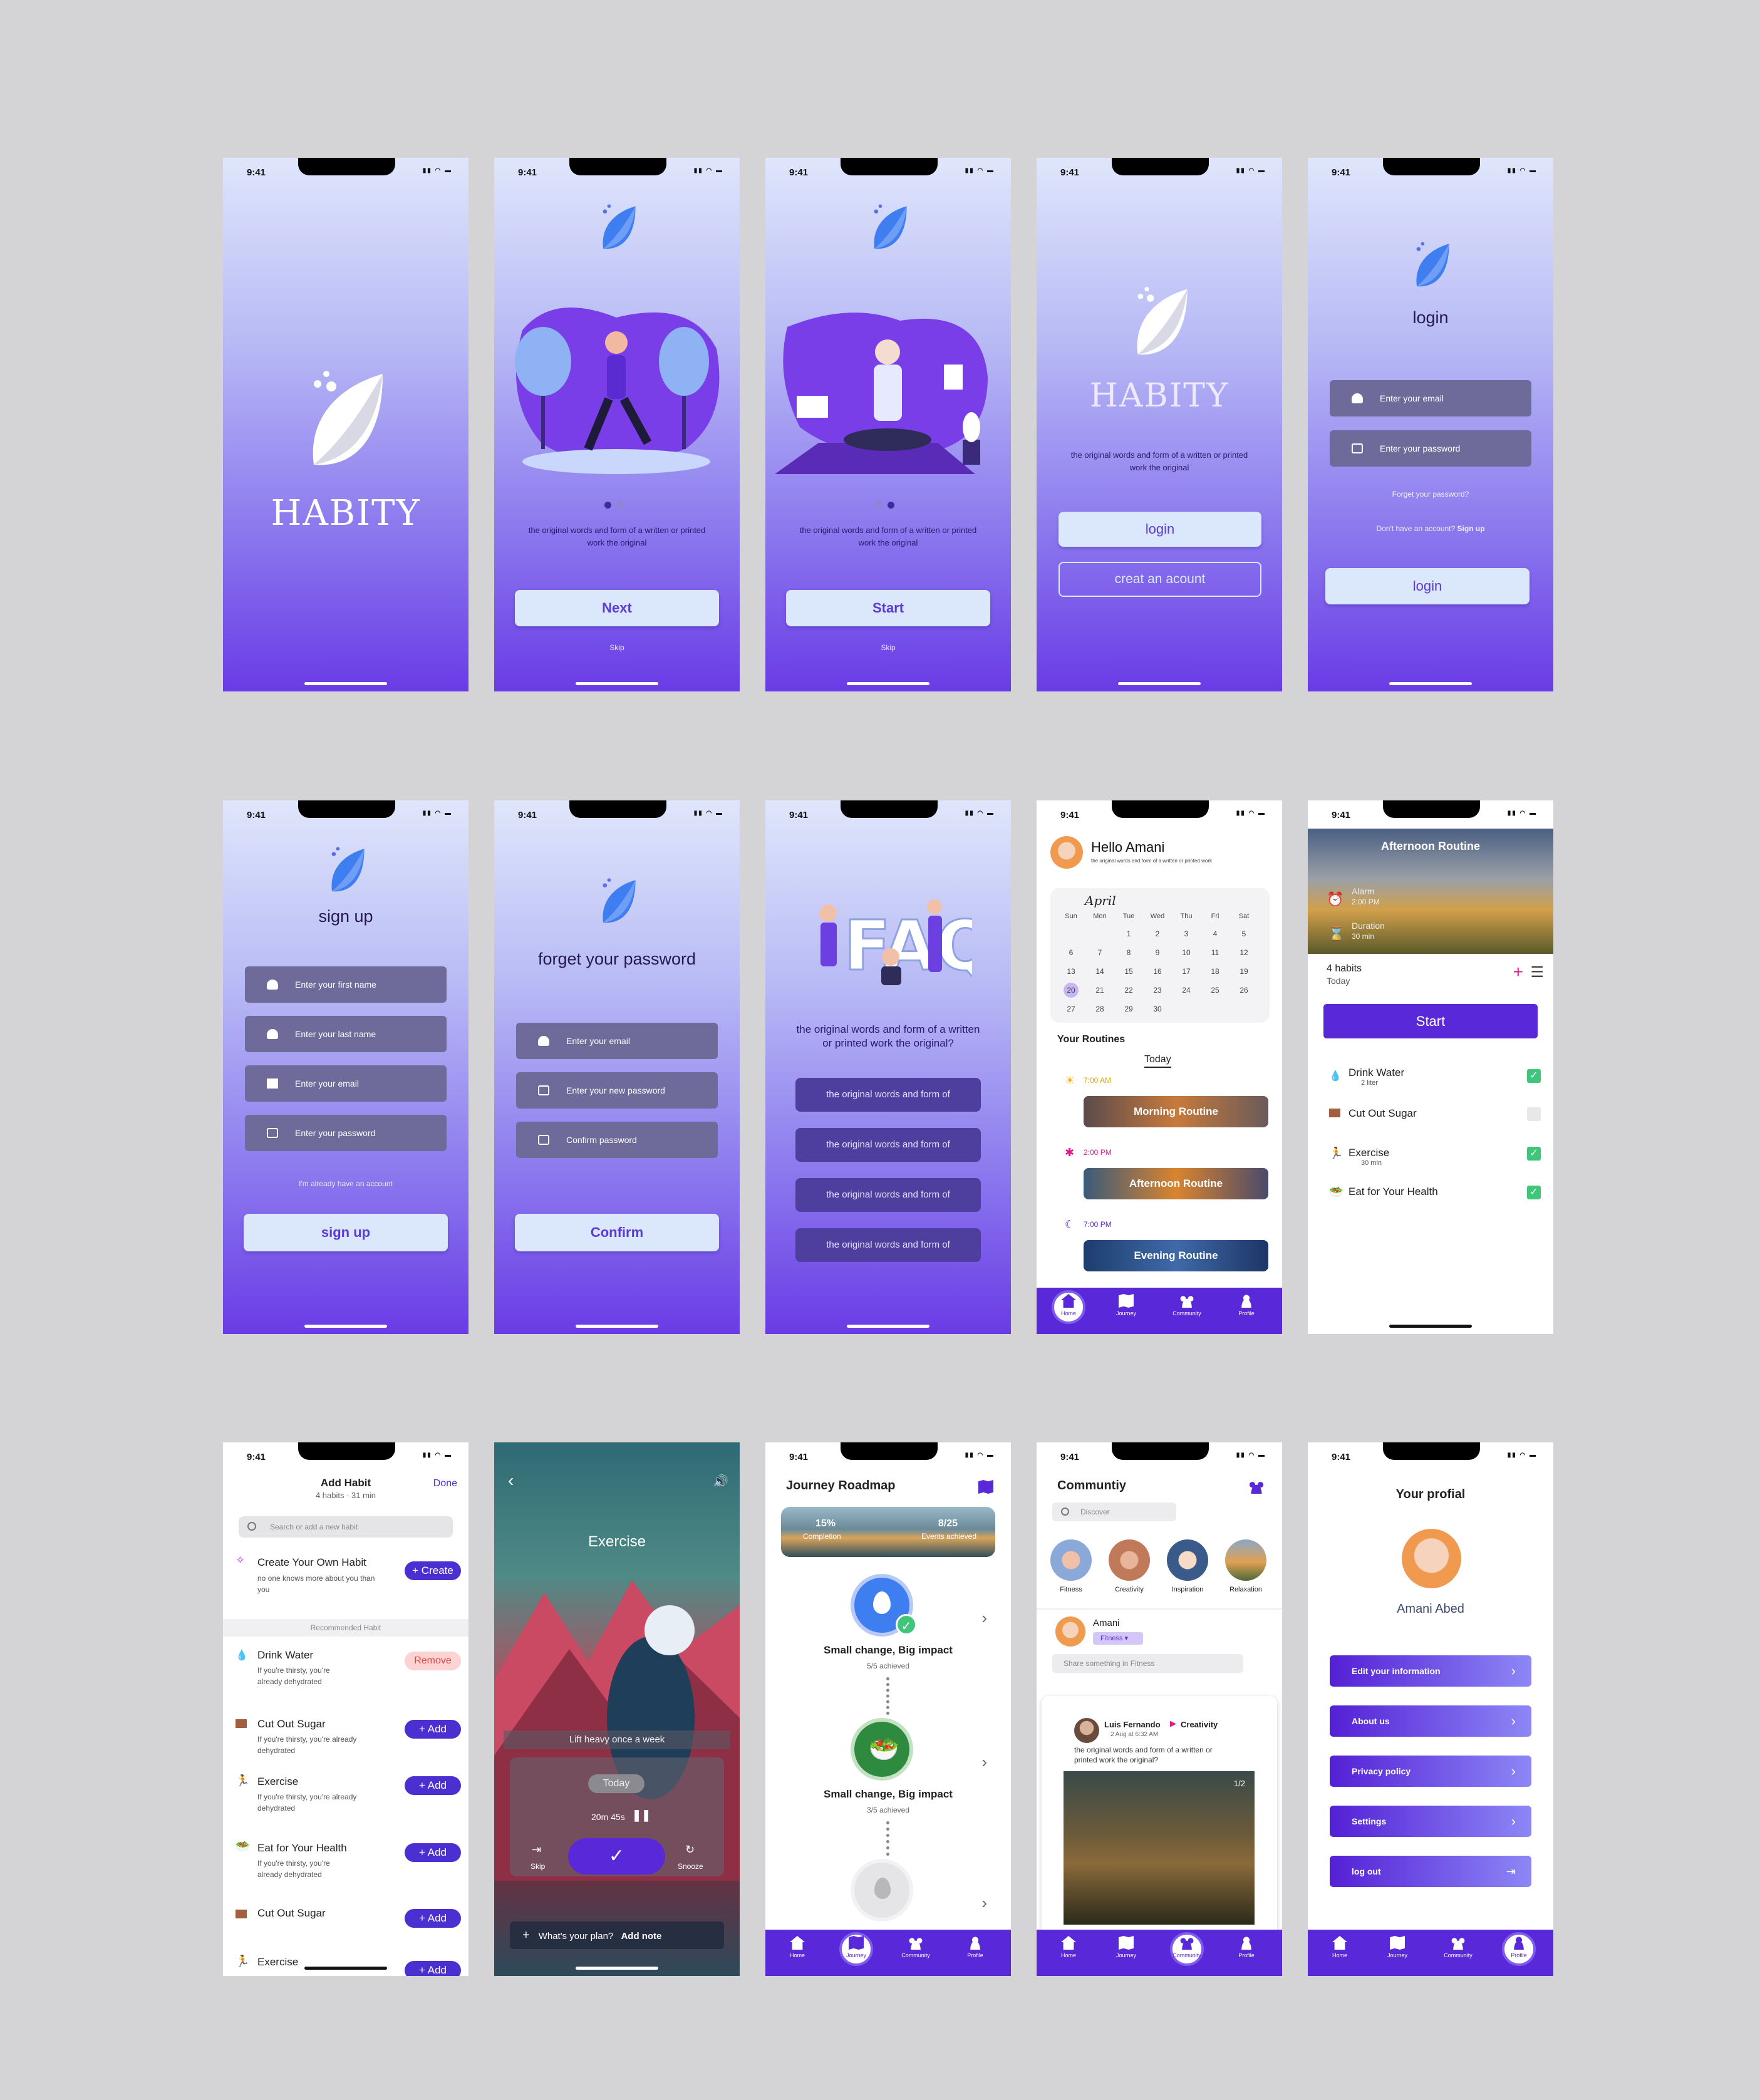 The height and width of the screenshot is (2100, 1760). Describe the element at coordinates (1243, 971) in the screenshot. I see `calendar-day: 19` at that location.